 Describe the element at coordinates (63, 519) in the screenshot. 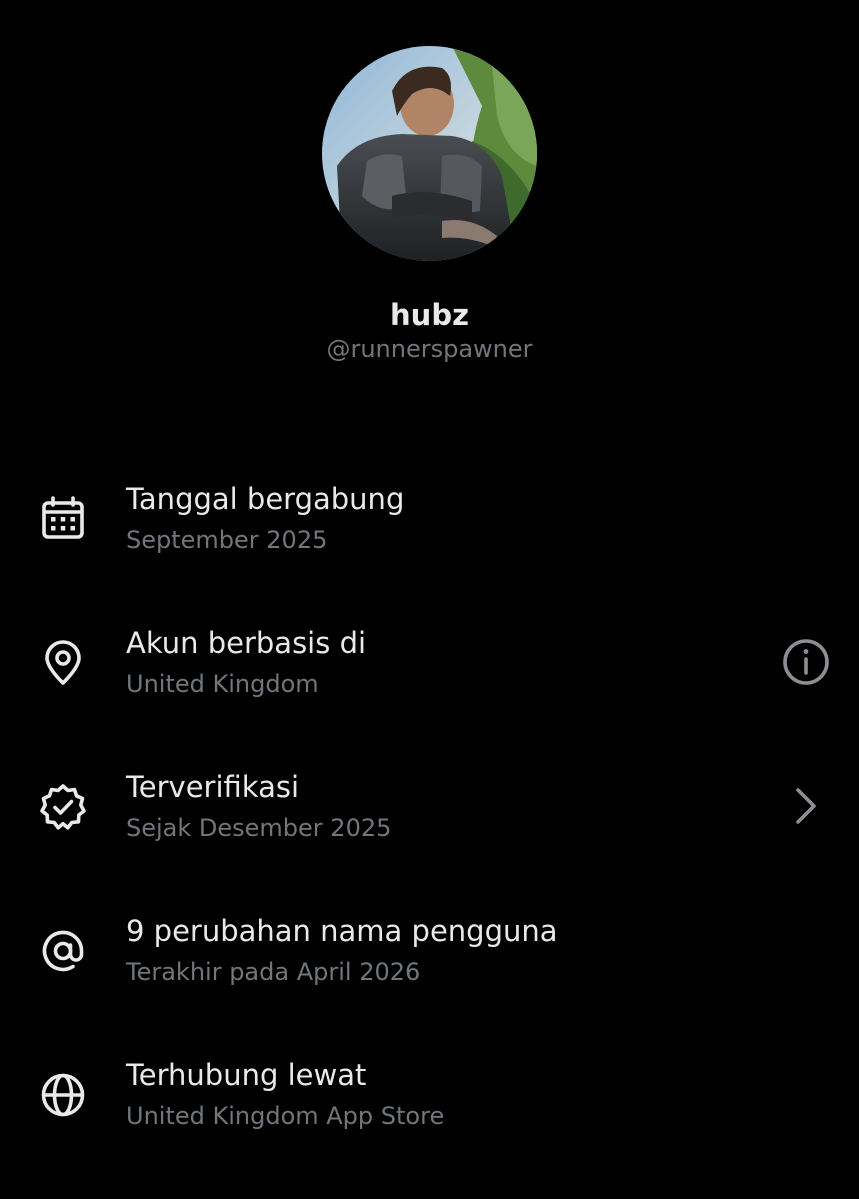

I see `calendar-icon` at that location.